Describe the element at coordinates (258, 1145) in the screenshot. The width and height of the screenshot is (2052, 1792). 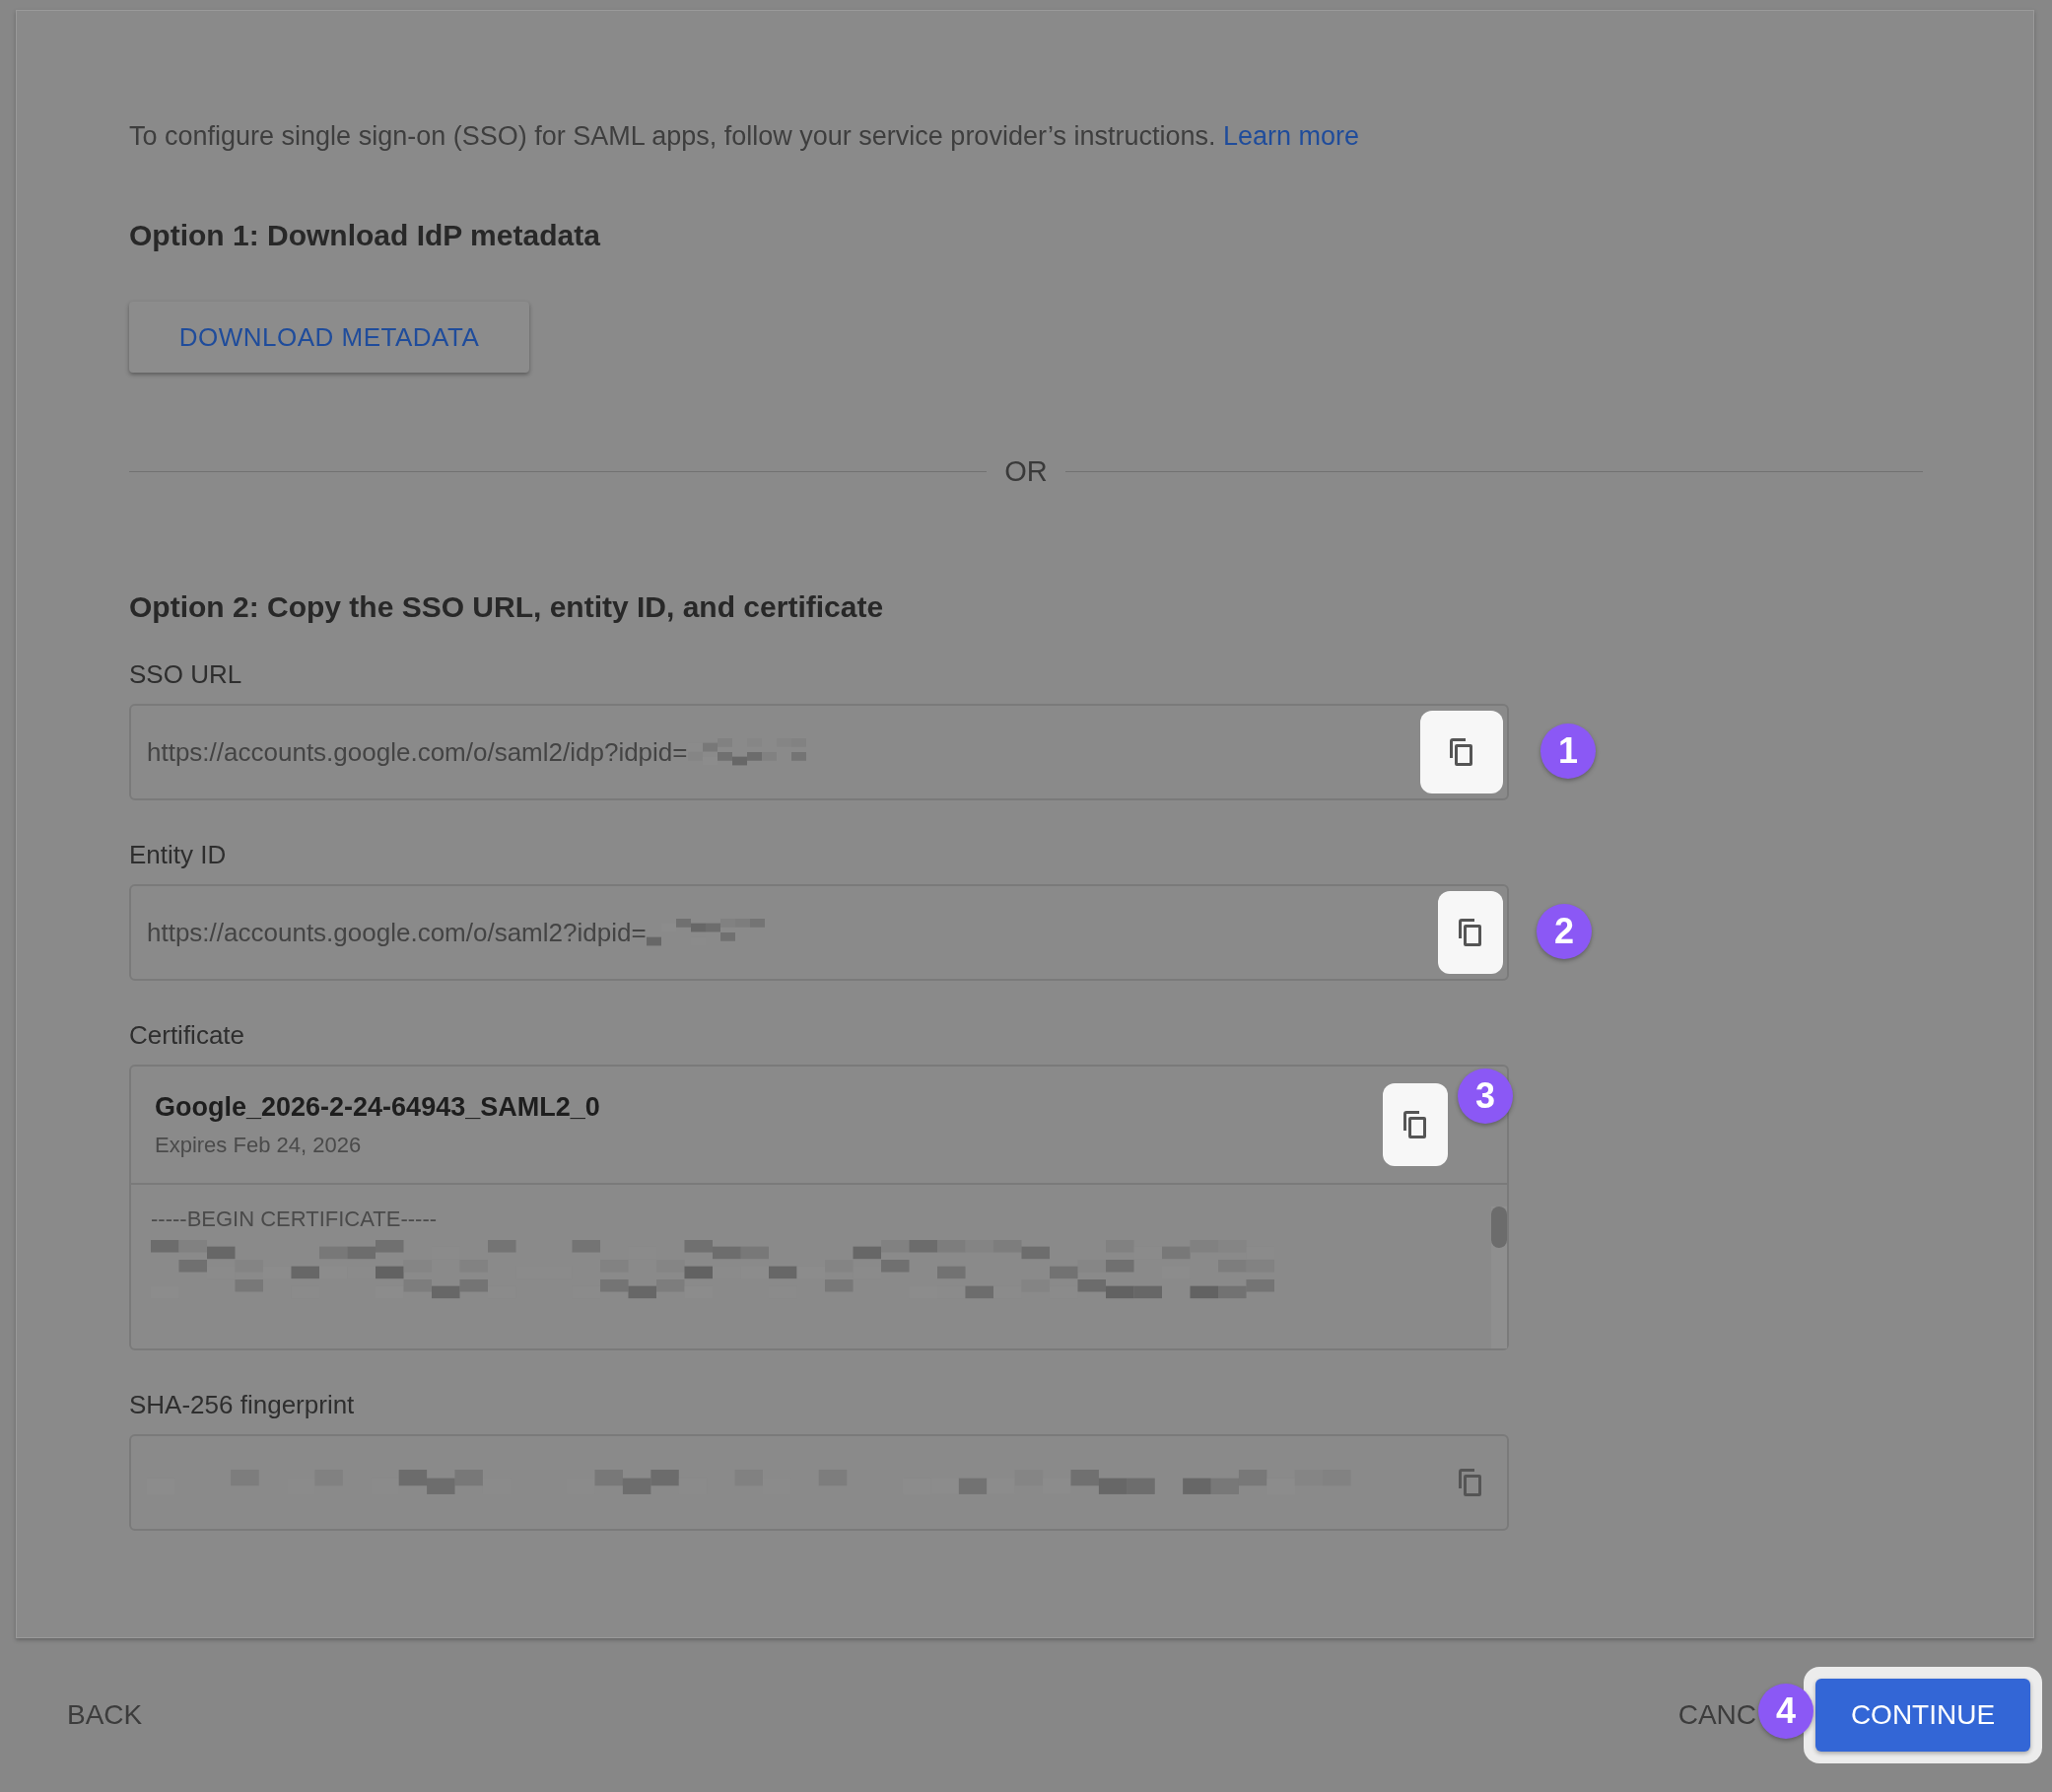
I see `certificate-expiry: Expires Feb 24, 2026` at that location.